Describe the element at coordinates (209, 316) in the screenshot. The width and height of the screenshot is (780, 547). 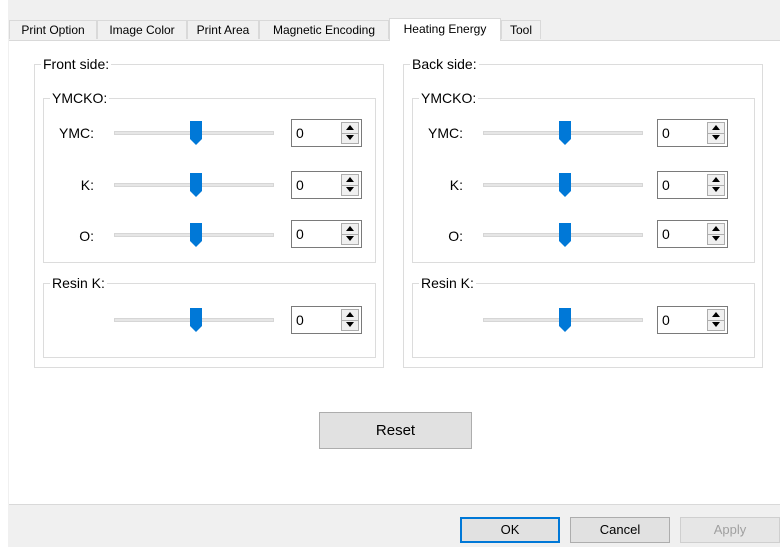
I see `front-resin-group: Resin K: 0` at that location.